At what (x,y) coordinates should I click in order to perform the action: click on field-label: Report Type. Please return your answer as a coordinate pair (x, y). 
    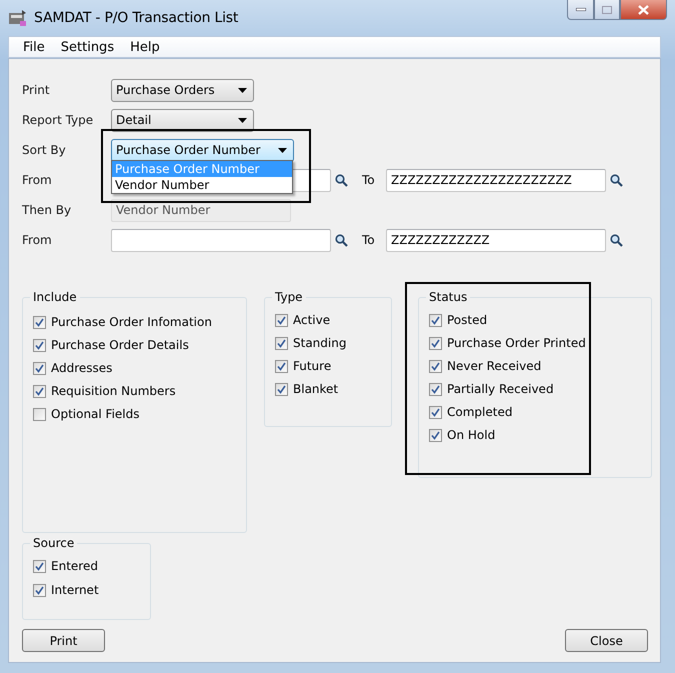
    Looking at the image, I should click on (58, 120).